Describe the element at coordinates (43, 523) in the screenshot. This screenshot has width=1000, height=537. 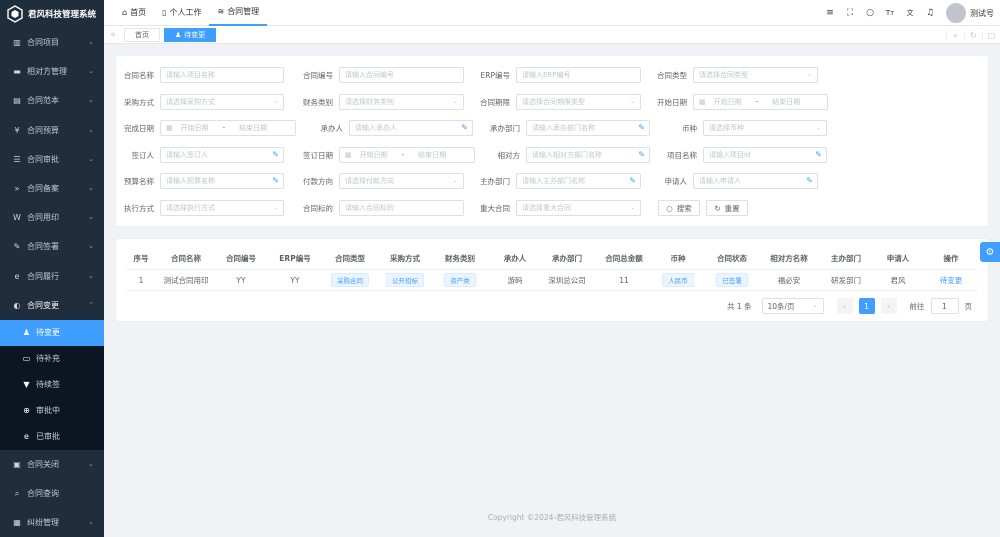
I see `sidebar-item-label: 纠纷管理` at that location.